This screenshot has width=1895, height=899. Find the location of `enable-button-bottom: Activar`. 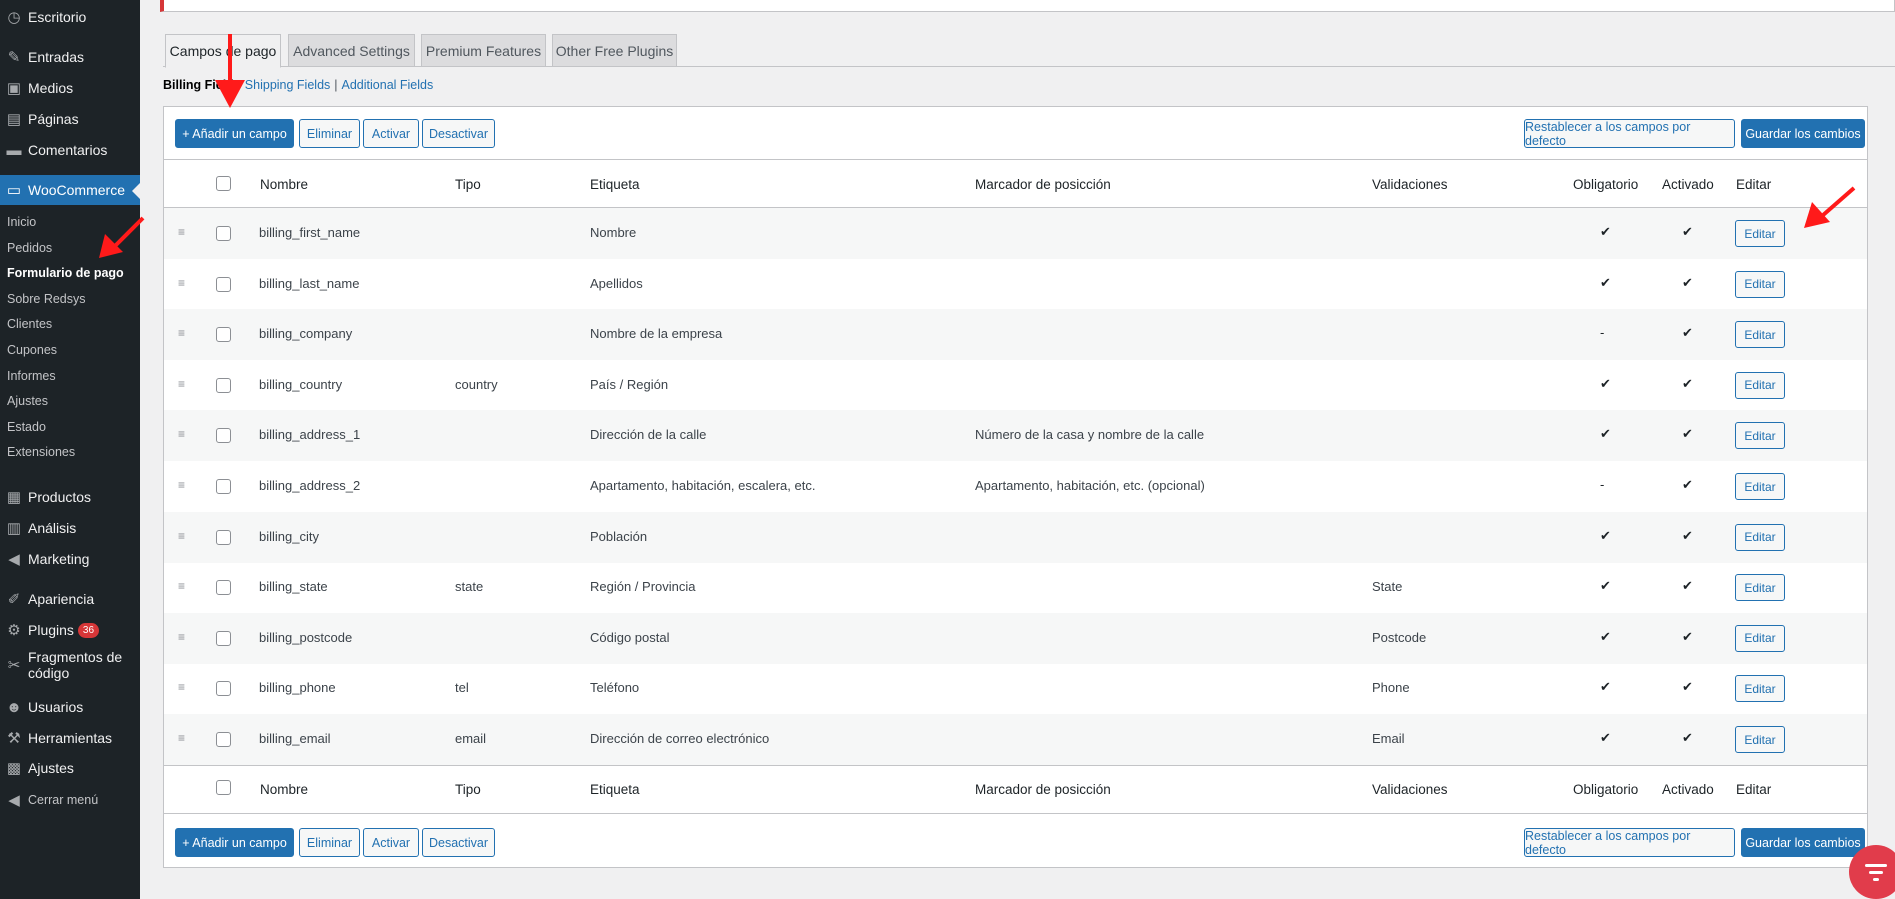

enable-button-bottom: Activar is located at coordinates (391, 842).